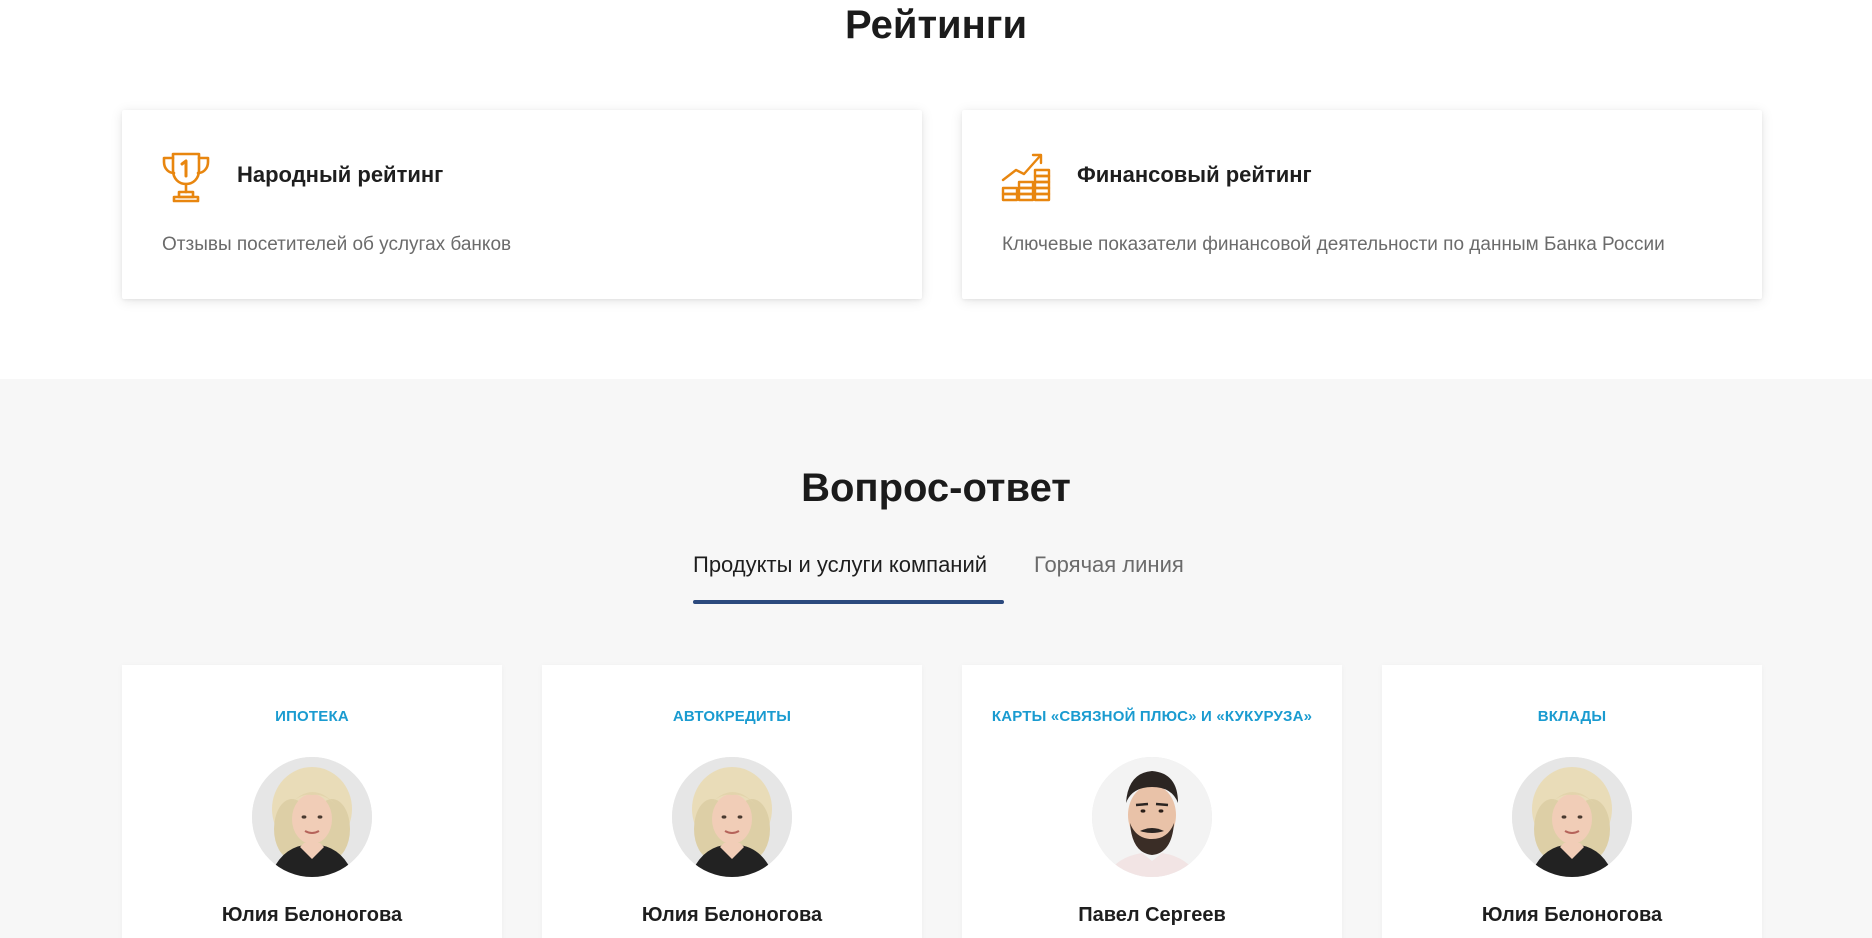 Image resolution: width=1872 pixels, height=938 pixels. Describe the element at coordinates (186, 177) in the screenshot. I see `trophy-icon` at that location.